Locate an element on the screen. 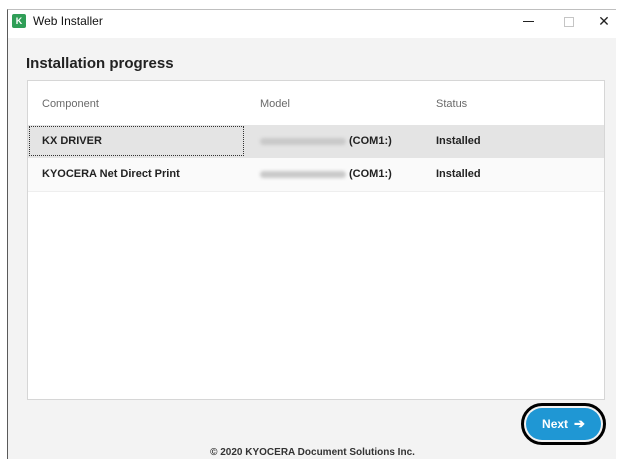 The image size is (617, 459). column-header-status: Status is located at coordinates (452, 104).